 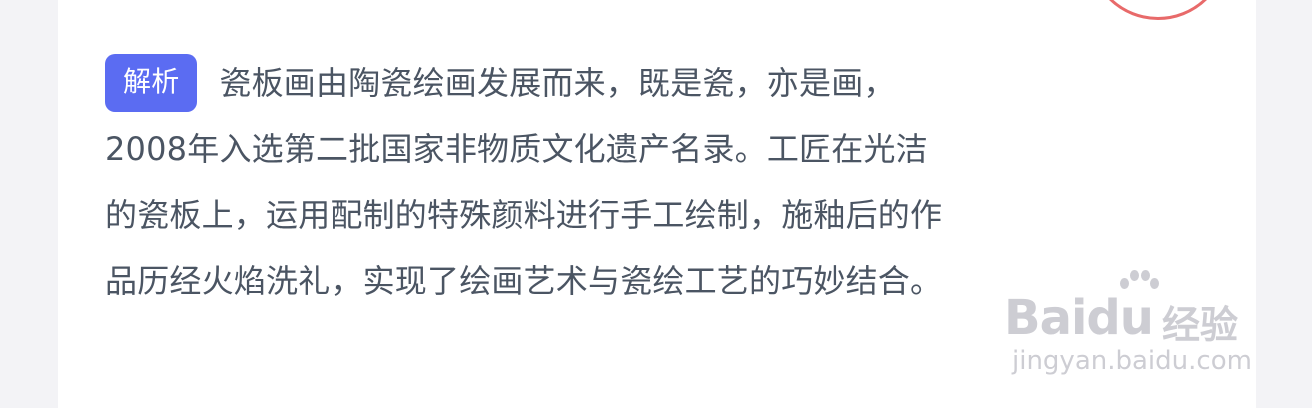 I want to click on baidu-logo: Baidu, so click(x=1079, y=318).